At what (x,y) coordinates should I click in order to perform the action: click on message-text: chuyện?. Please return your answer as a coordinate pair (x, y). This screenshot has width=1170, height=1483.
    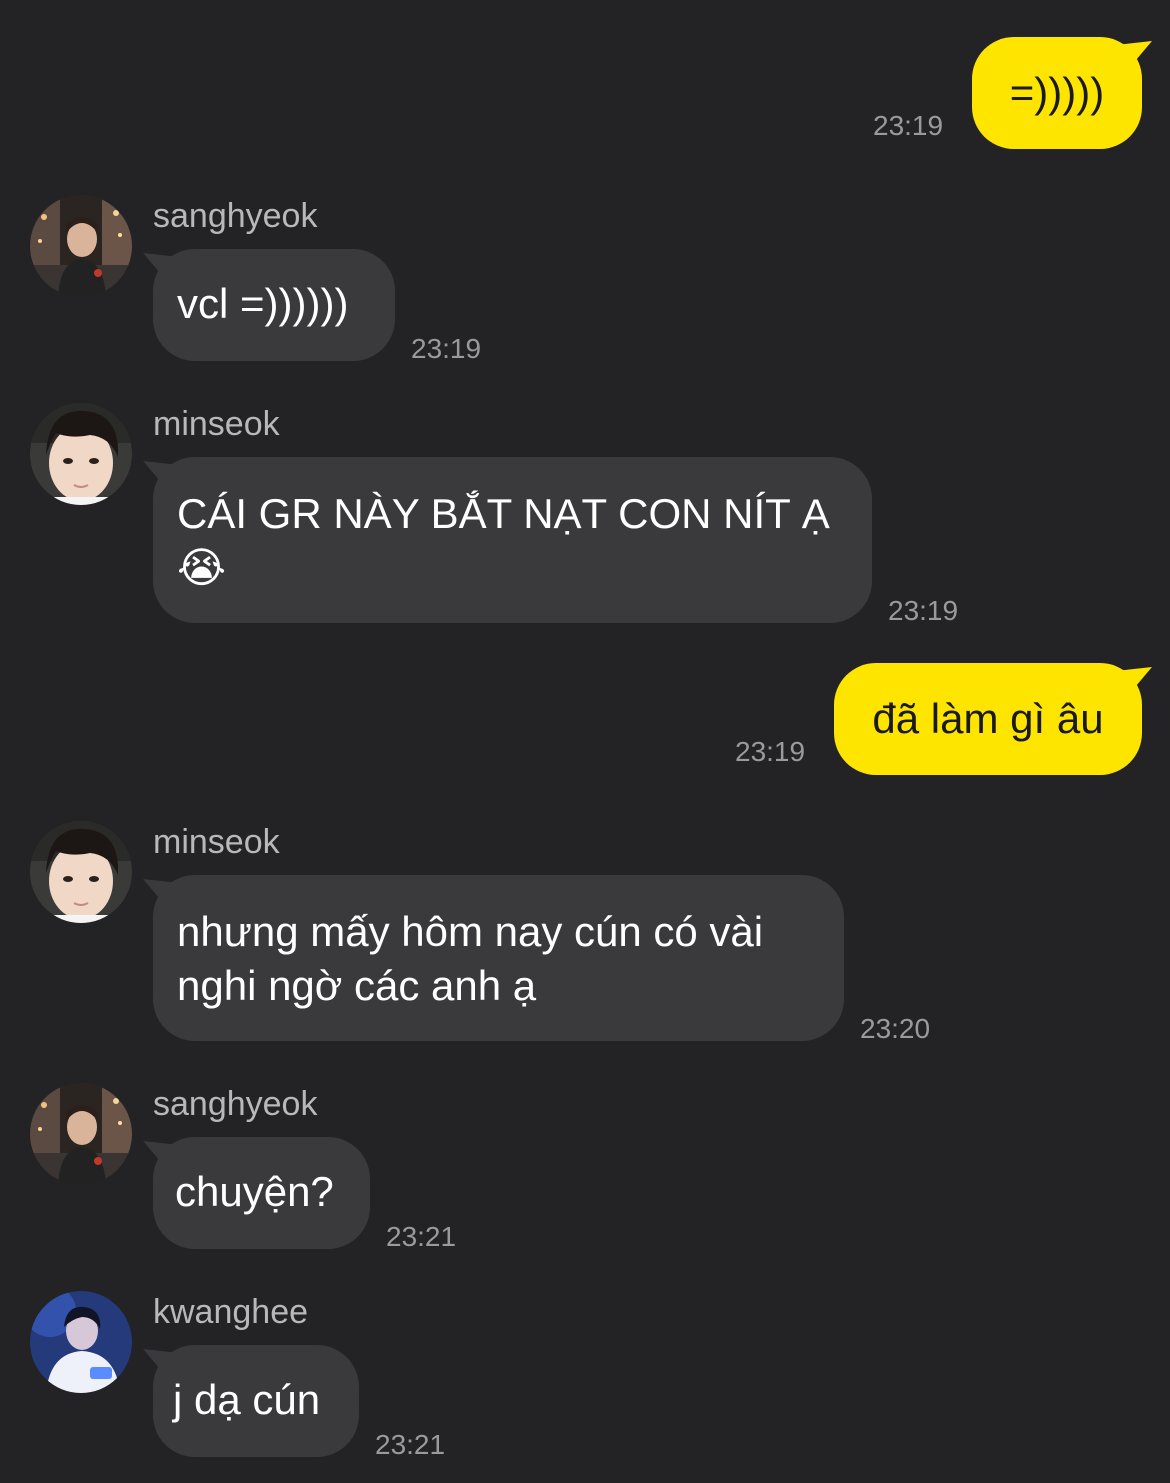
    Looking at the image, I should click on (254, 1191).